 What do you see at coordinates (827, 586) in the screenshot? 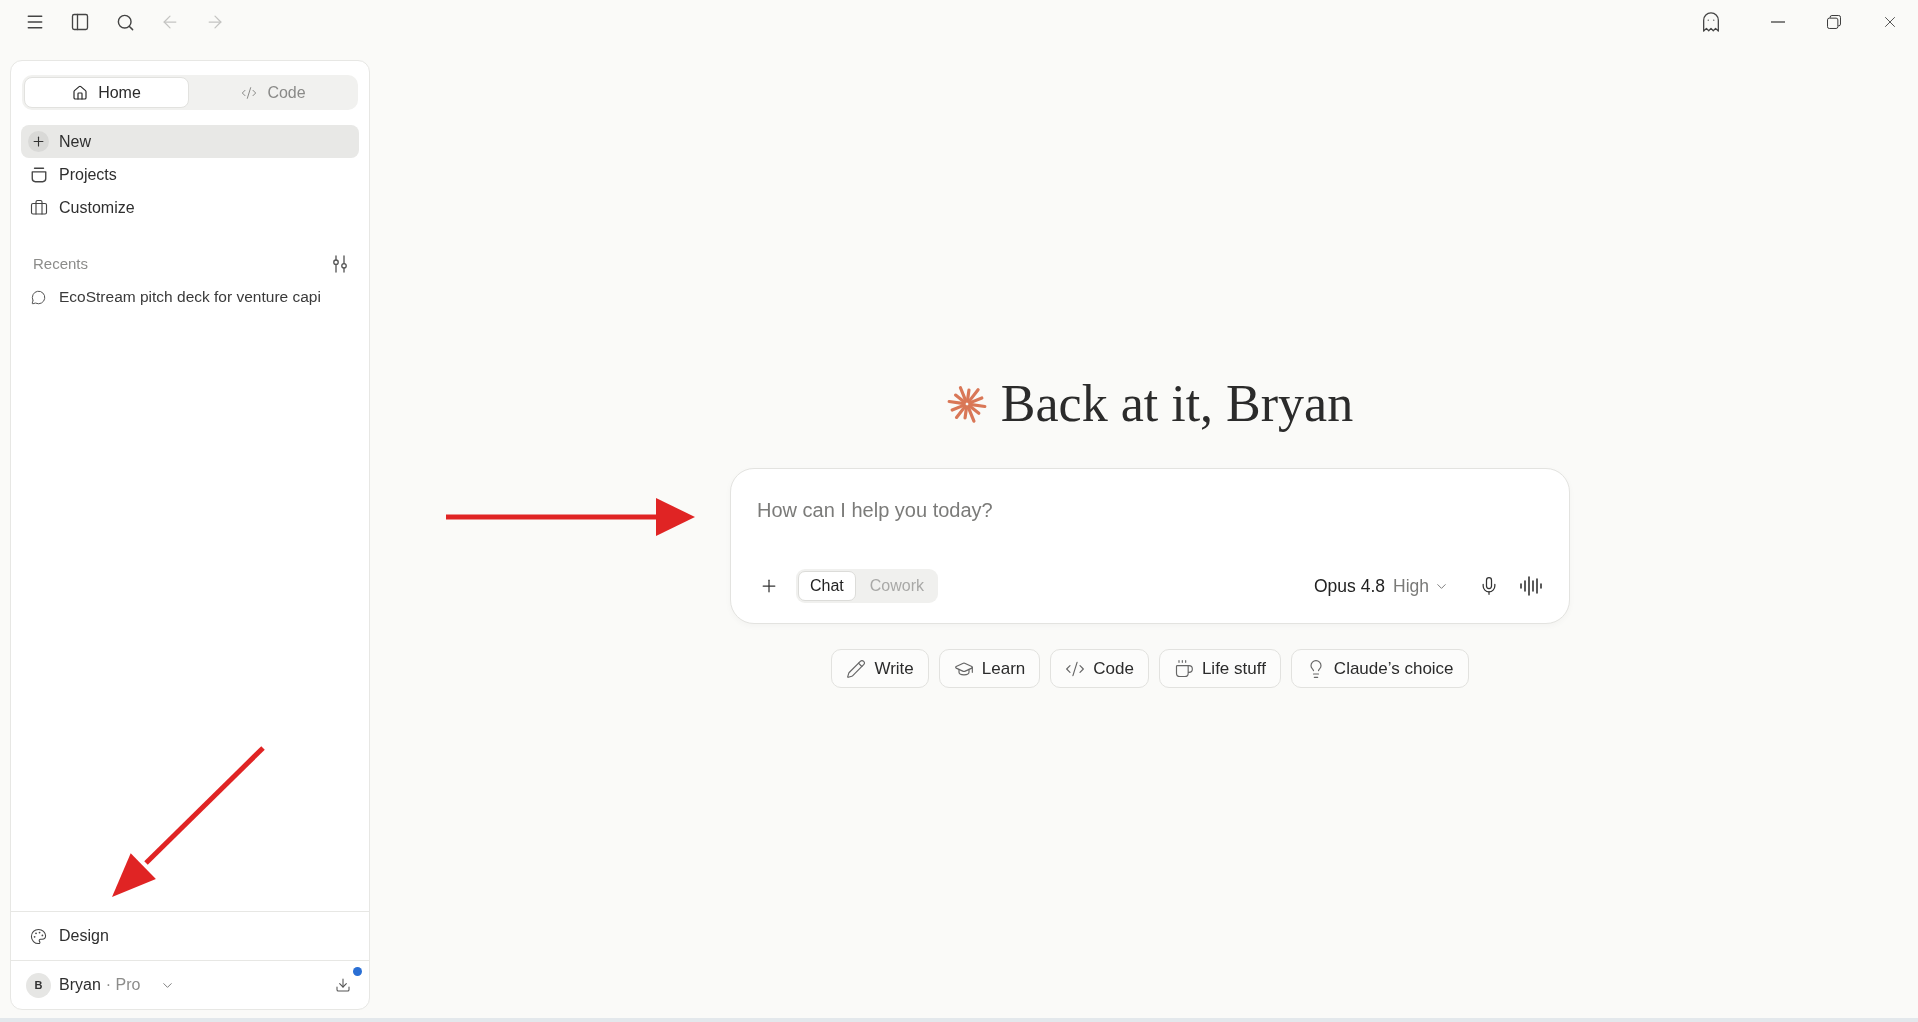
I see `mode-tab: Chat` at bounding box center [827, 586].